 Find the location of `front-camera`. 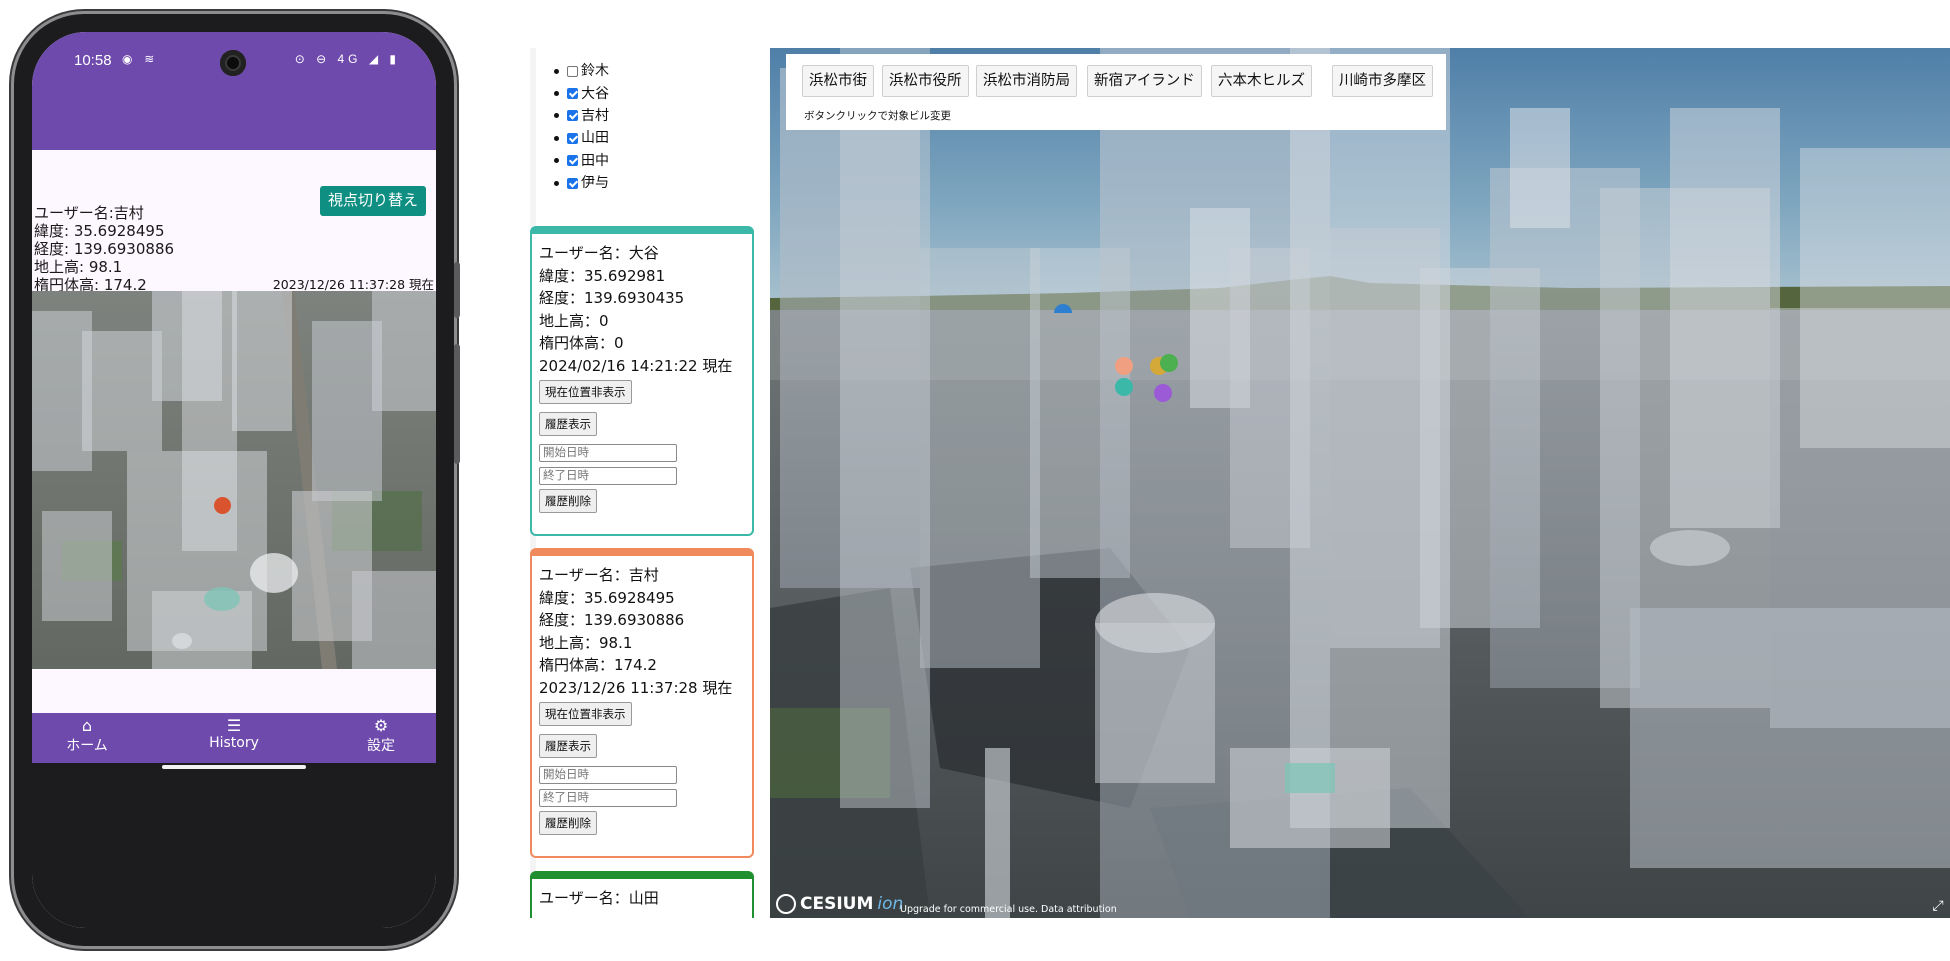

front-camera is located at coordinates (233, 63).